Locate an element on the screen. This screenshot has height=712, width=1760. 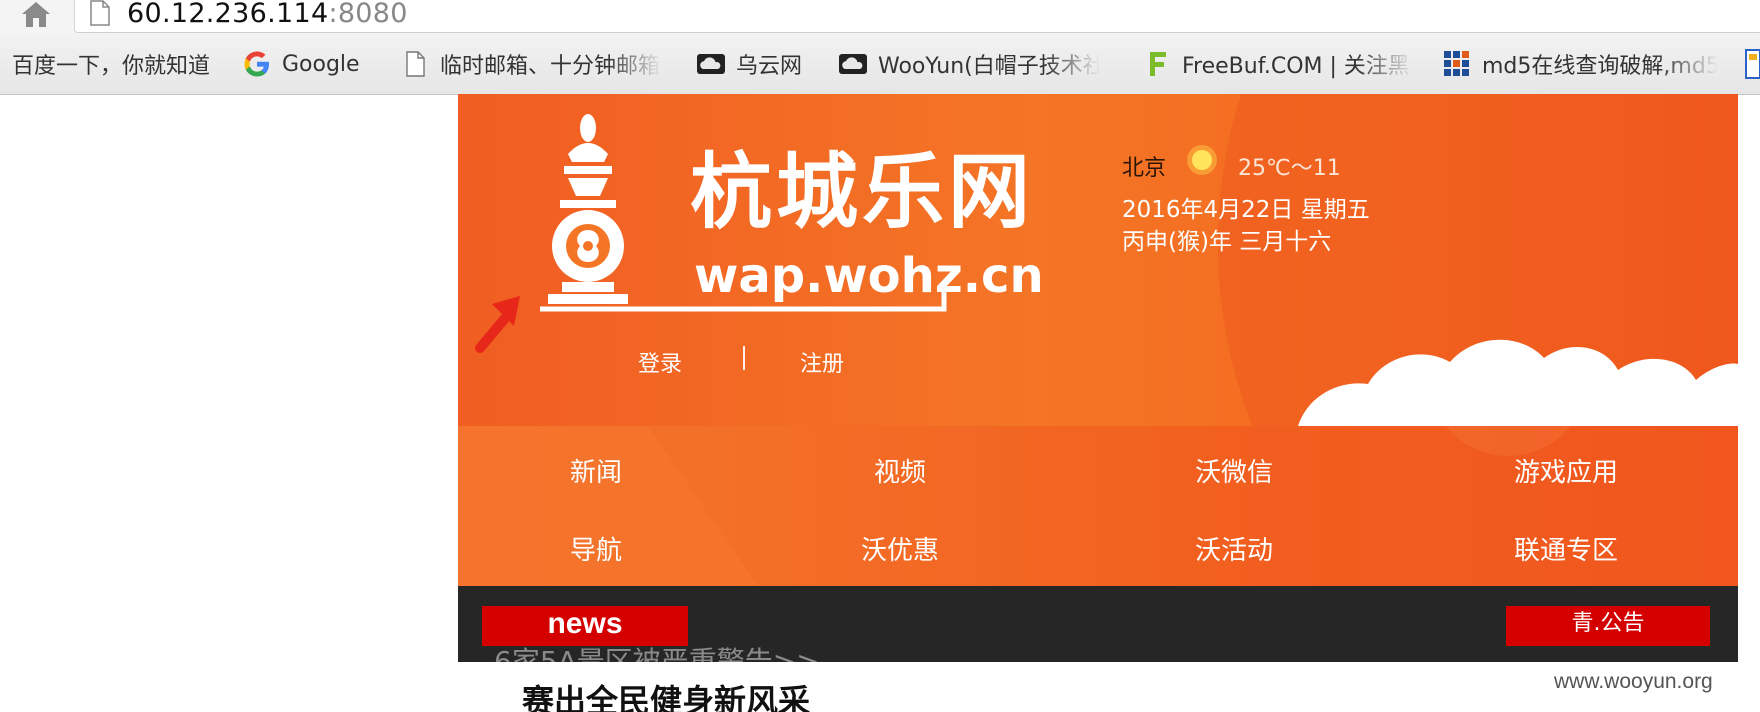
bookmark-wooyun-community: WooYun(白帽子技术社 is located at coordinates (969, 64).